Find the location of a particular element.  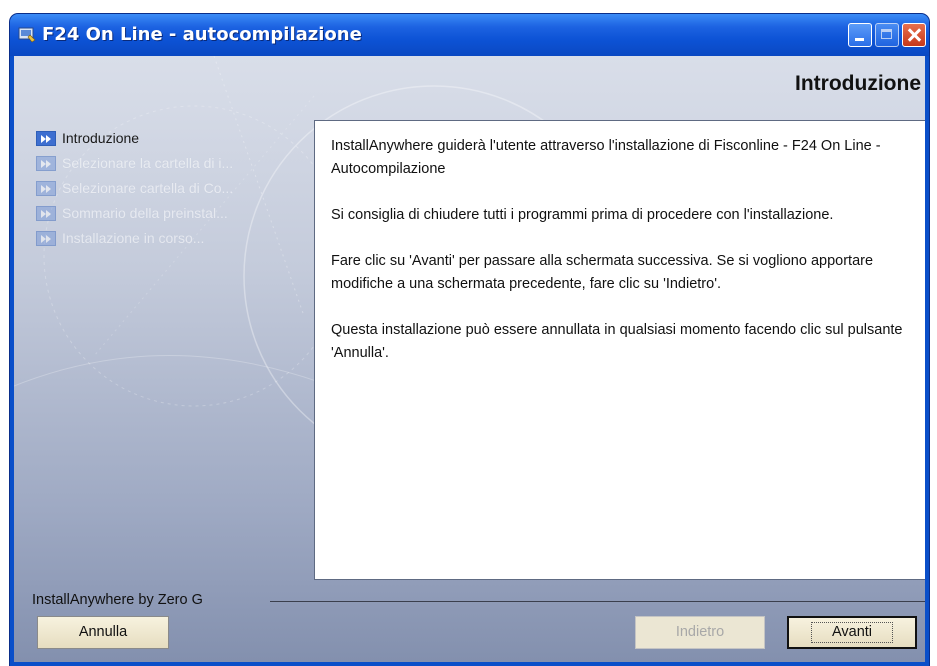

installer-window-icon is located at coordinates (27, 35).